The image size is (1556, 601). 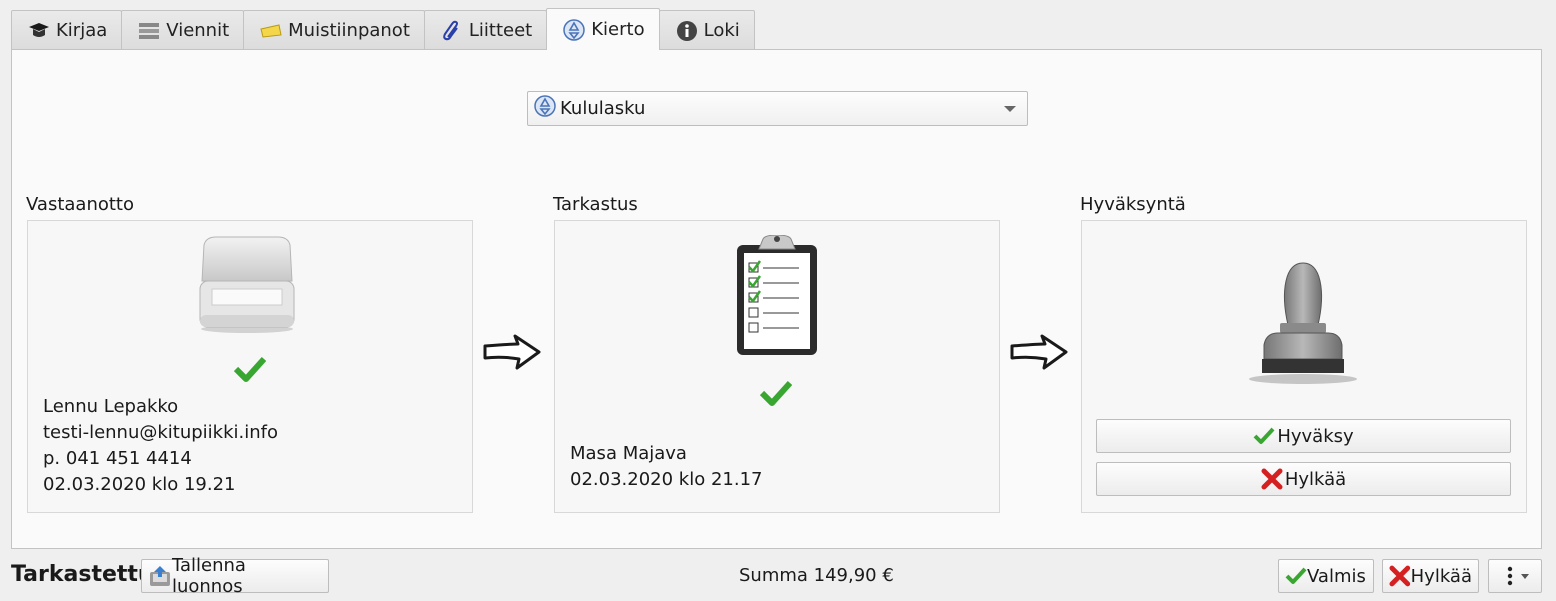 What do you see at coordinates (721, 30) in the screenshot?
I see `tab-label: Loki` at bounding box center [721, 30].